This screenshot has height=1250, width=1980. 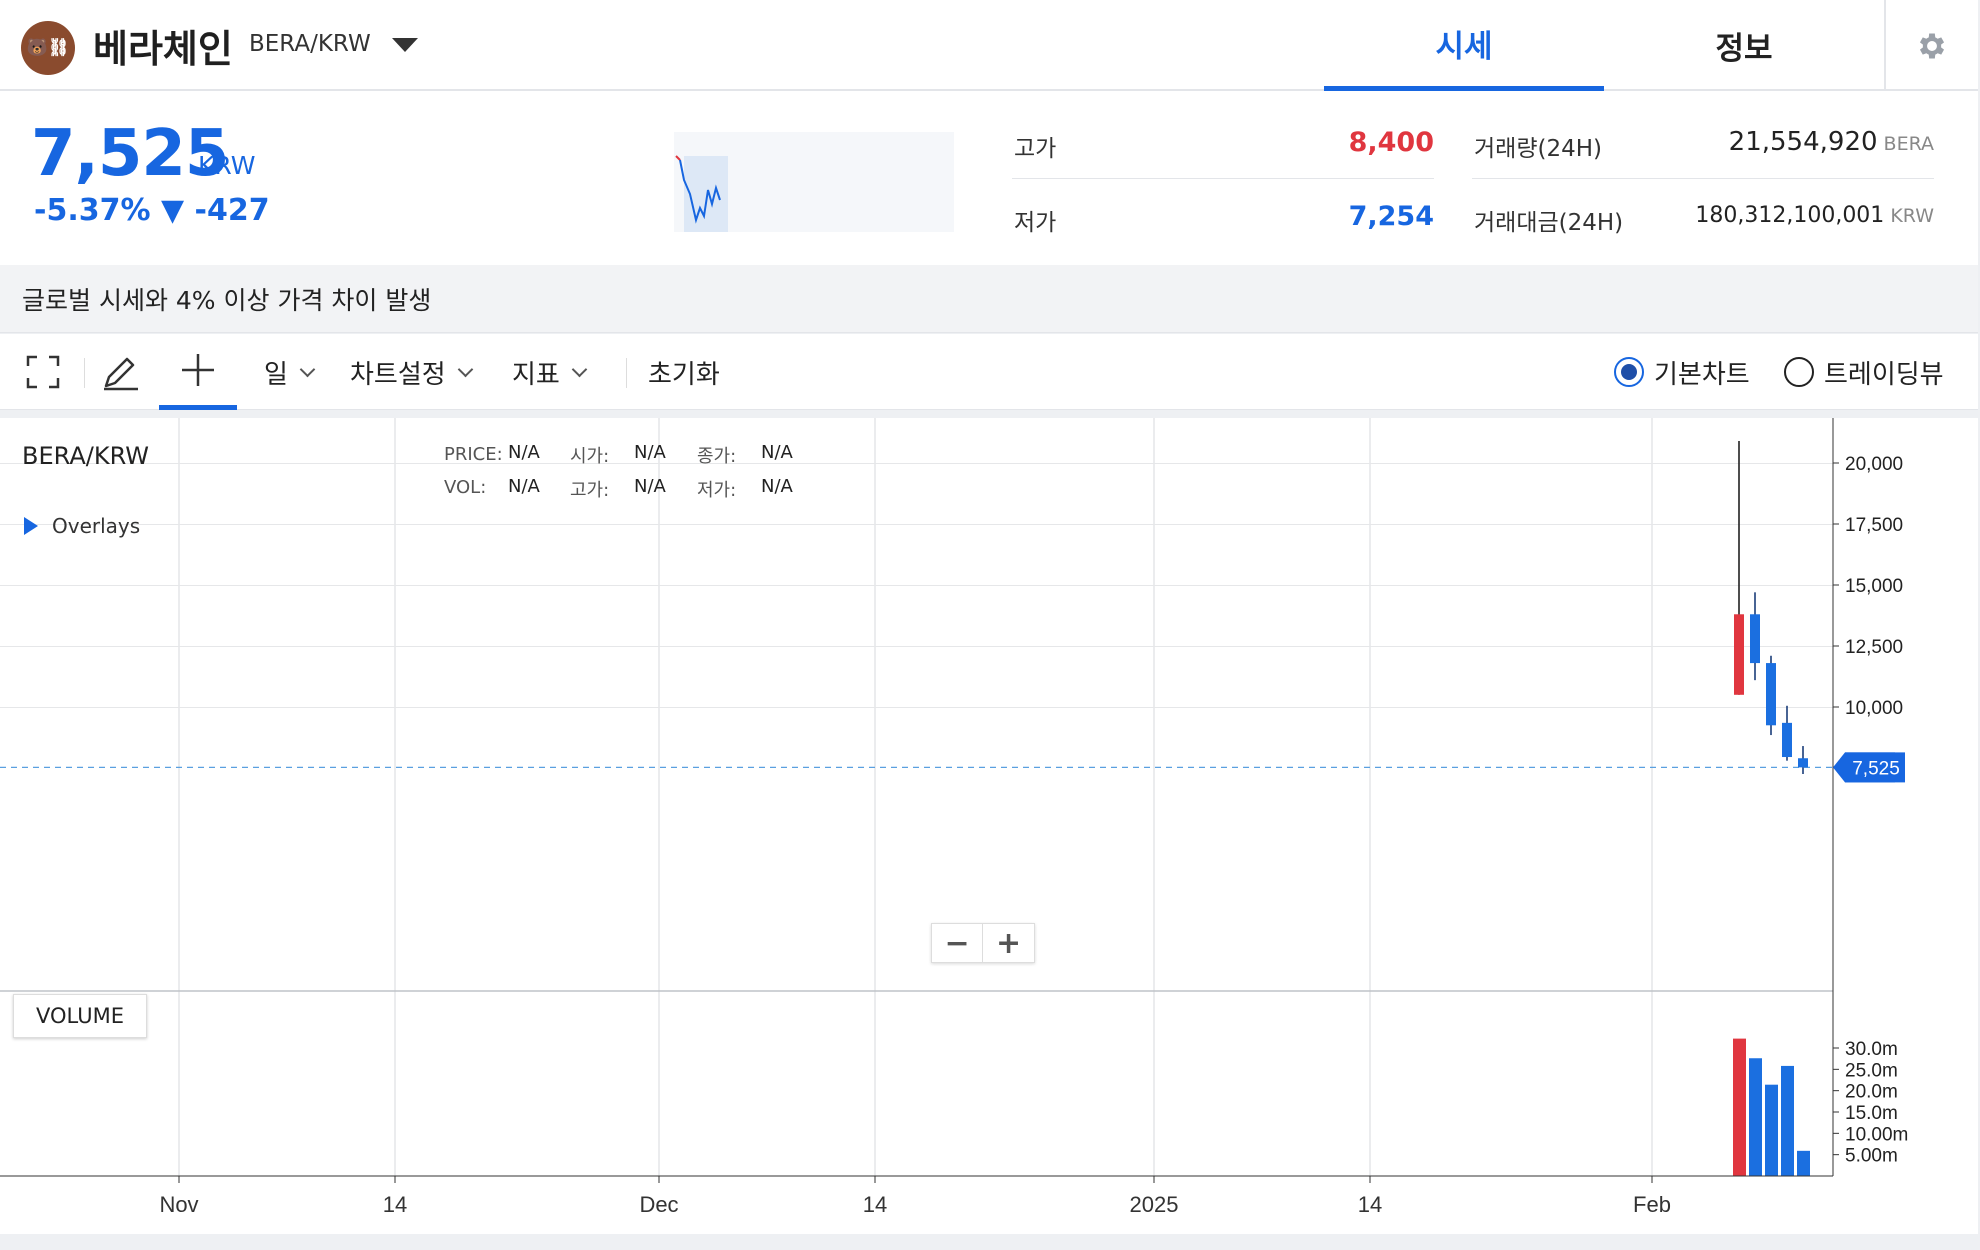 I want to click on info-price-label: PRICE:, so click(x=473, y=454).